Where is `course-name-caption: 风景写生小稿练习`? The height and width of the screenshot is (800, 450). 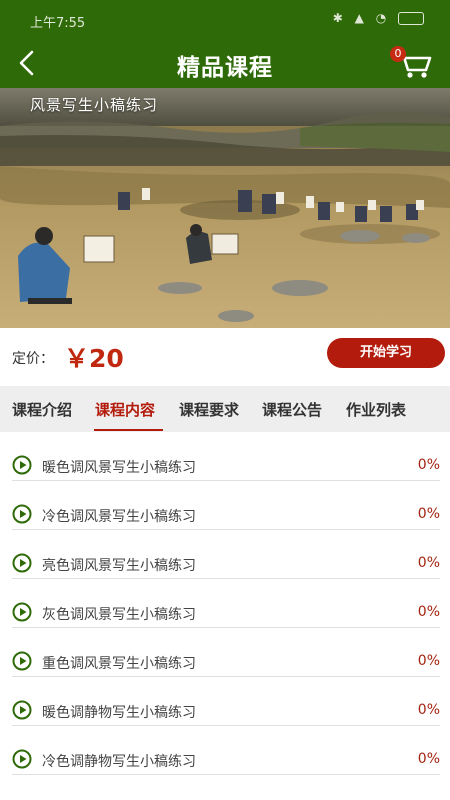
course-name-caption: 风景写生小稿练习 is located at coordinates (94, 105).